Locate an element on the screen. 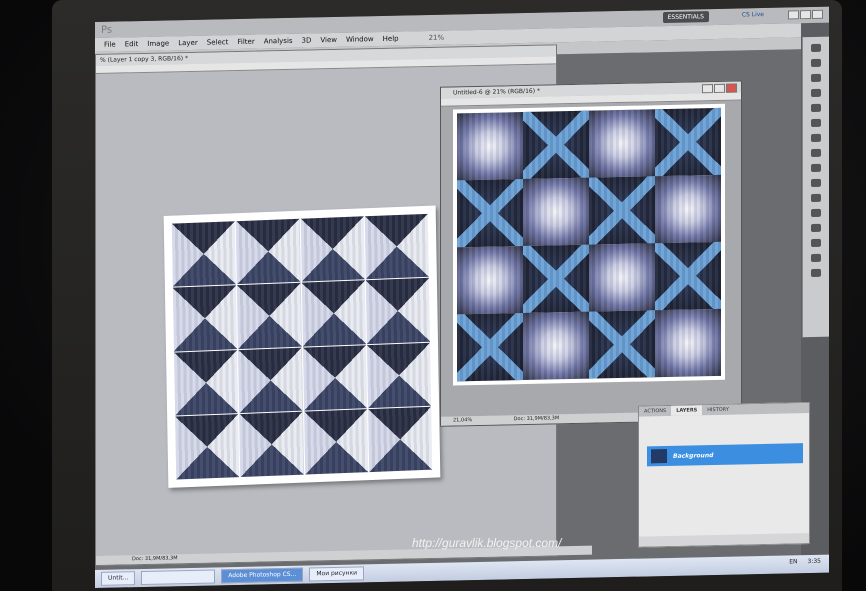 This screenshot has height=591, width=866. app-window-controls is located at coordinates (805, 14).